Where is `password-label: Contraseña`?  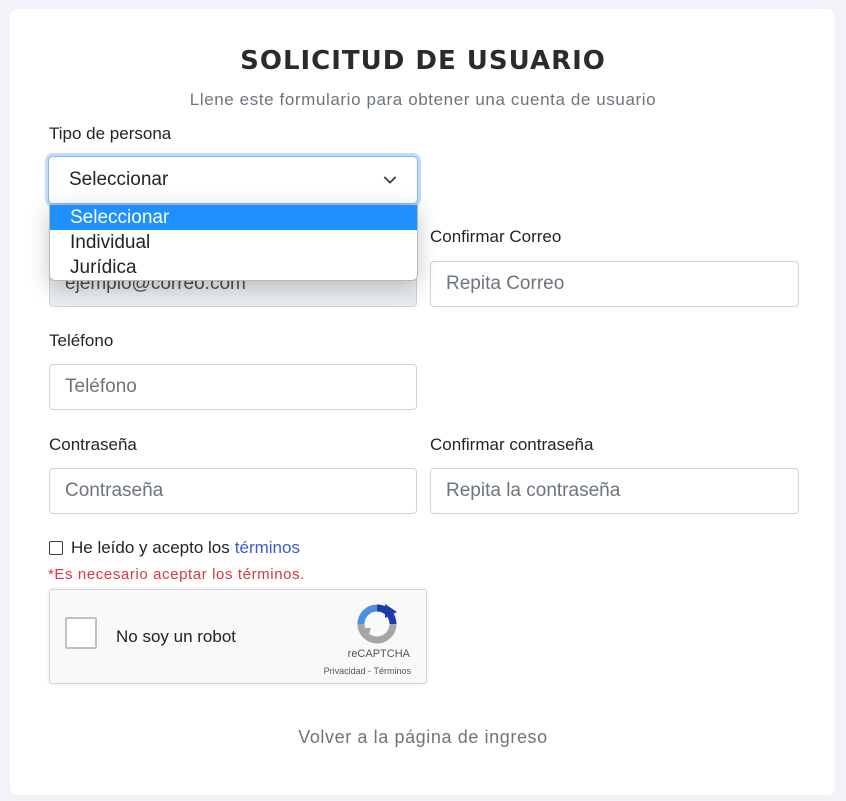 password-label: Contraseña is located at coordinates (93, 444).